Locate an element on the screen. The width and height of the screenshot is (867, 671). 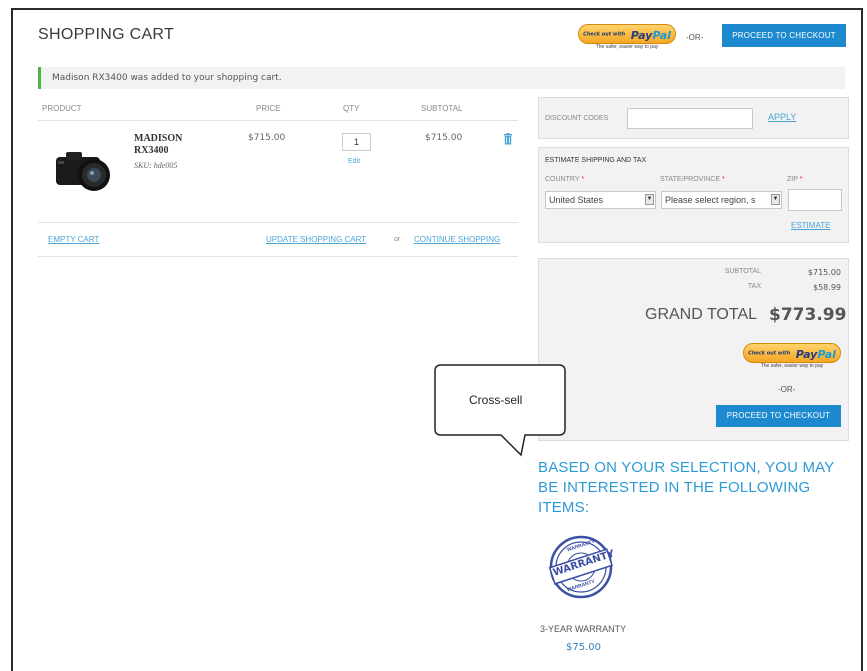
trash-icon is located at coordinates (508, 139).